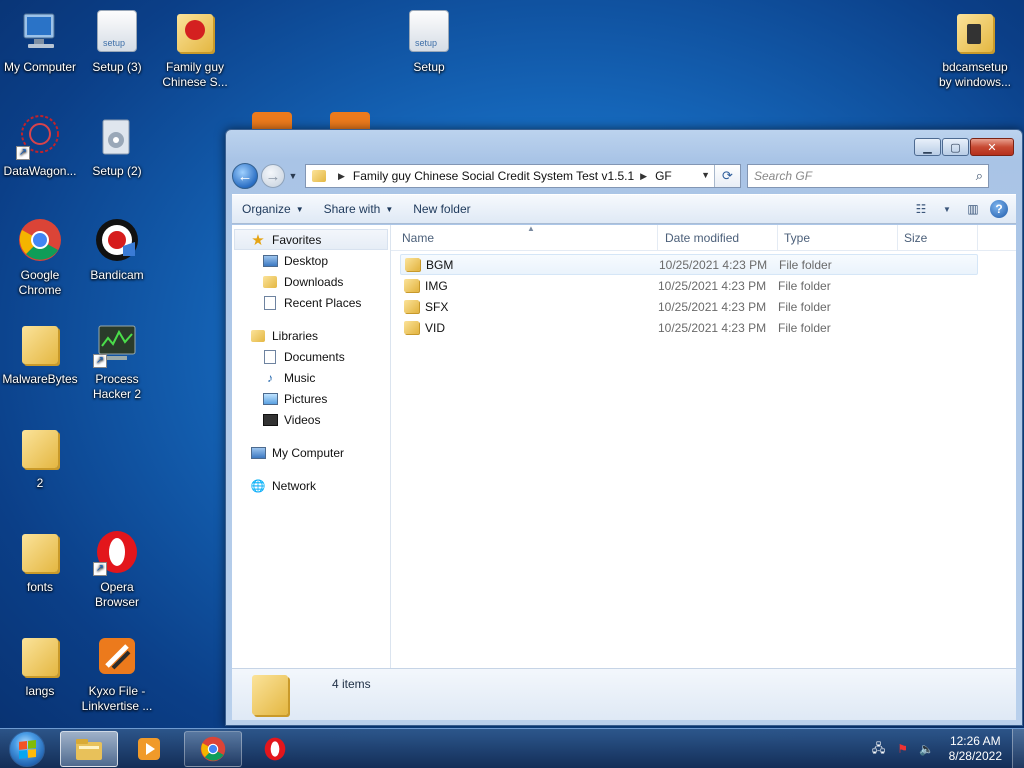 This screenshot has width=1024, height=768. What do you see at coordinates (1018, 748) in the screenshot?
I see `show-desktop-button` at bounding box center [1018, 748].